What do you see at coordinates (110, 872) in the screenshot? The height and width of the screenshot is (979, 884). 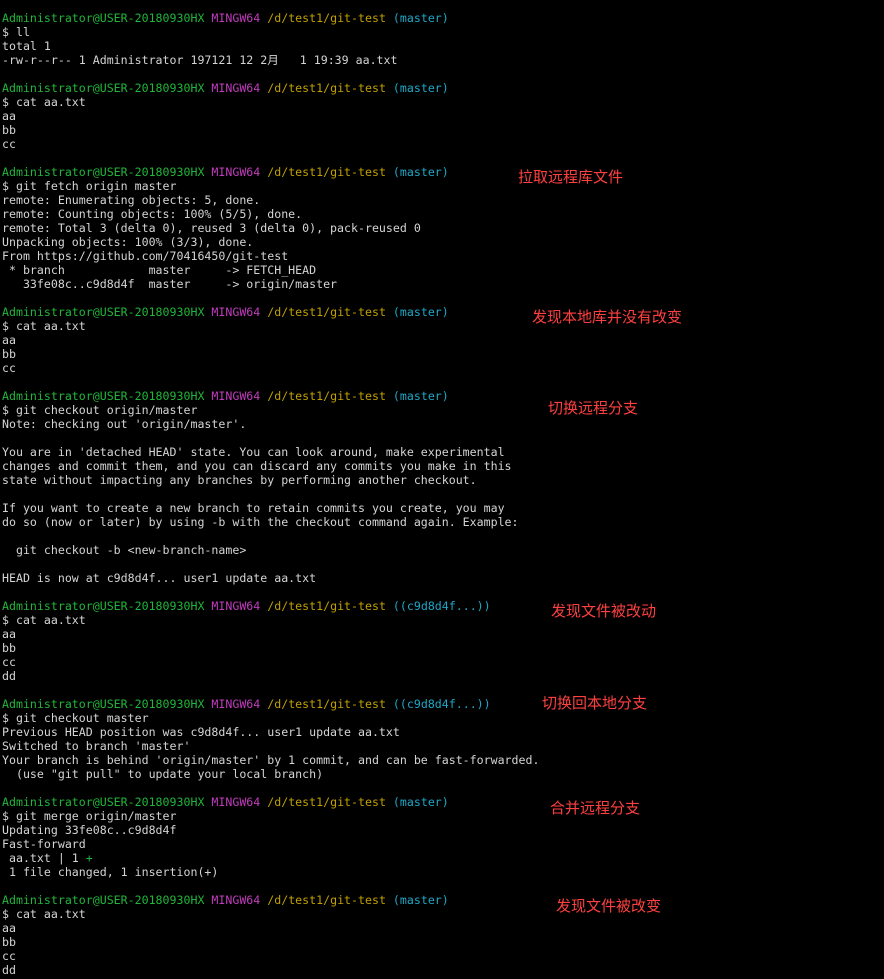 I see `output-line: 1 file changed, 1 insertion(+)` at bounding box center [110, 872].